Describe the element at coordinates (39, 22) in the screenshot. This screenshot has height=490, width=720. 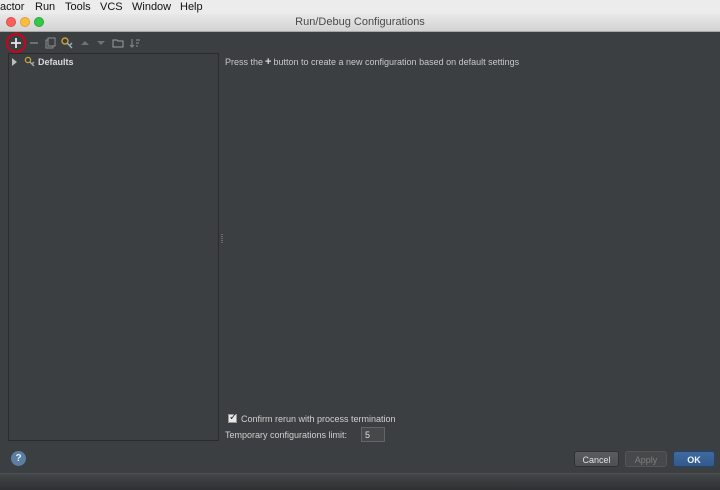
I see `zoom-window-button` at that location.